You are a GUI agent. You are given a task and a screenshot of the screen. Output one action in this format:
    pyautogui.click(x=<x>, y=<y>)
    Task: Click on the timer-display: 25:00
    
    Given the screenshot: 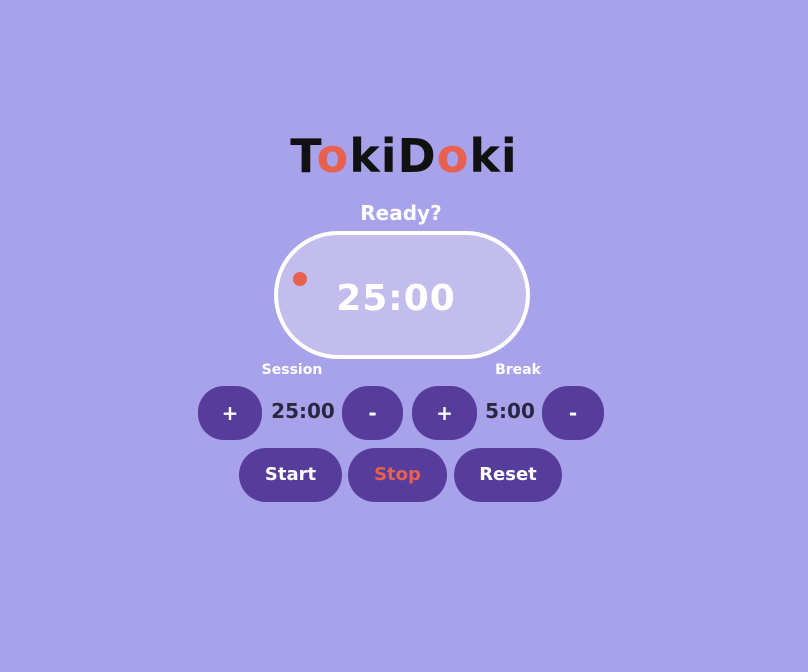 What is the action you would take?
    pyautogui.click(x=402, y=295)
    